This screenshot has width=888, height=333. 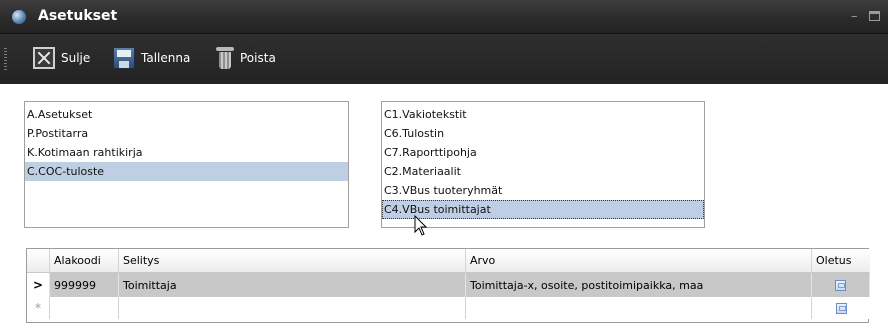 I want to click on list-item-selected: C.COC-tuloste, so click(x=186, y=171).